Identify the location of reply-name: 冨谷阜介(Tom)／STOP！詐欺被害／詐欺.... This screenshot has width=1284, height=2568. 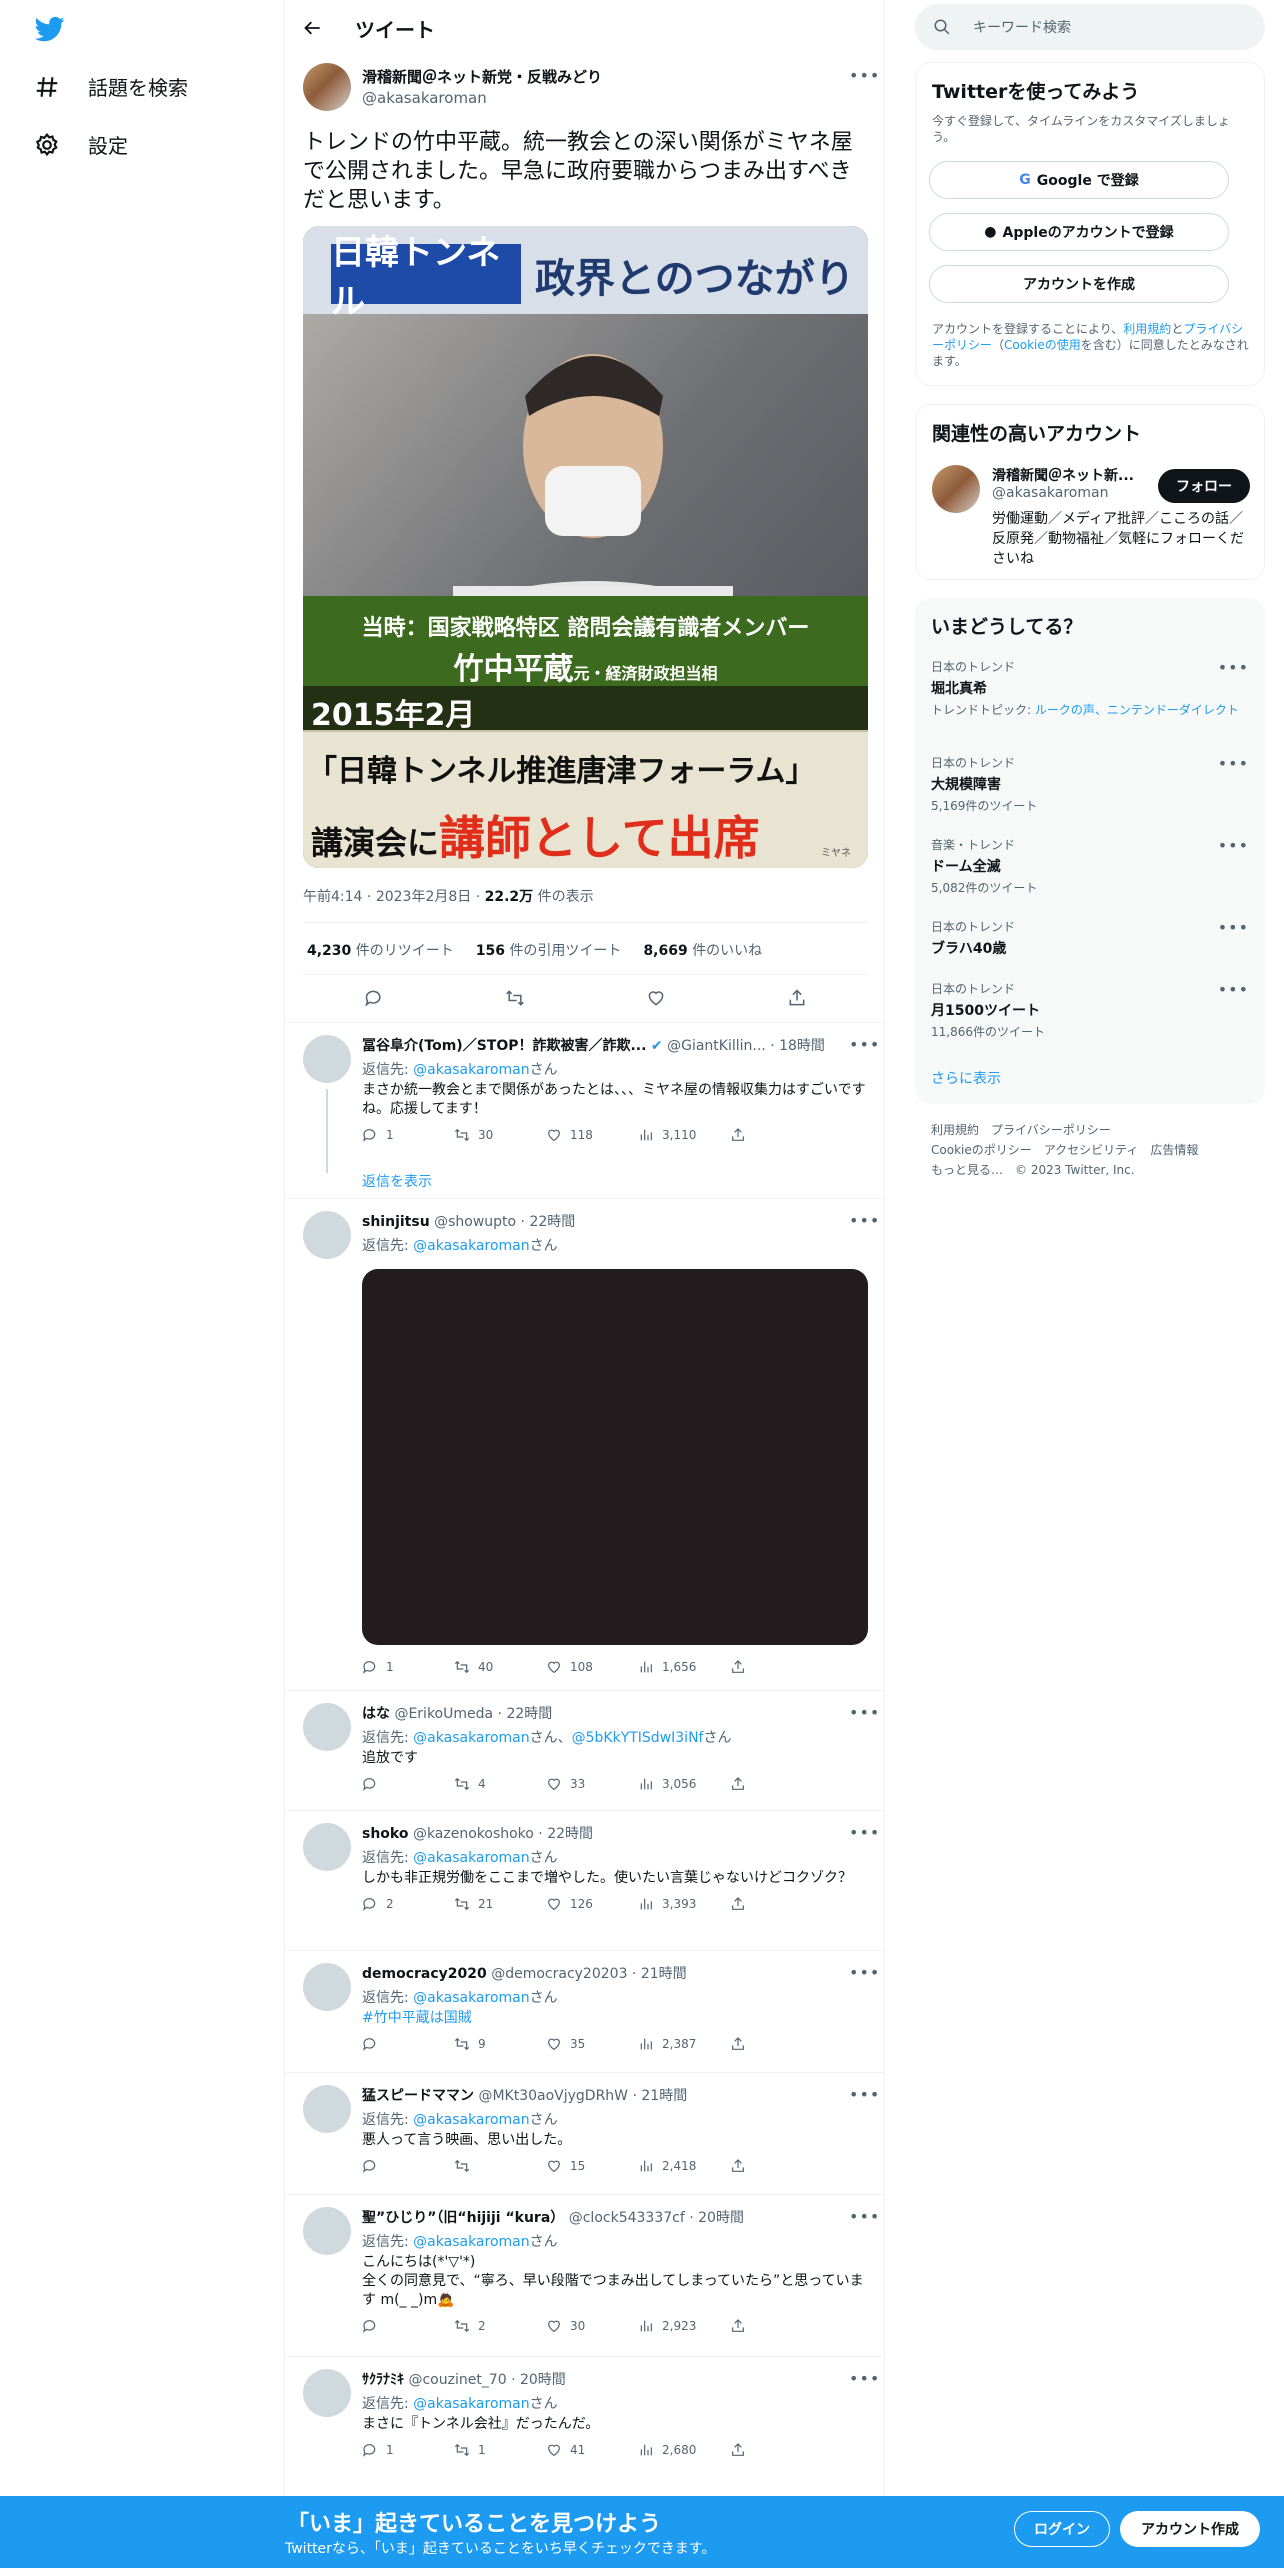
(504, 1046).